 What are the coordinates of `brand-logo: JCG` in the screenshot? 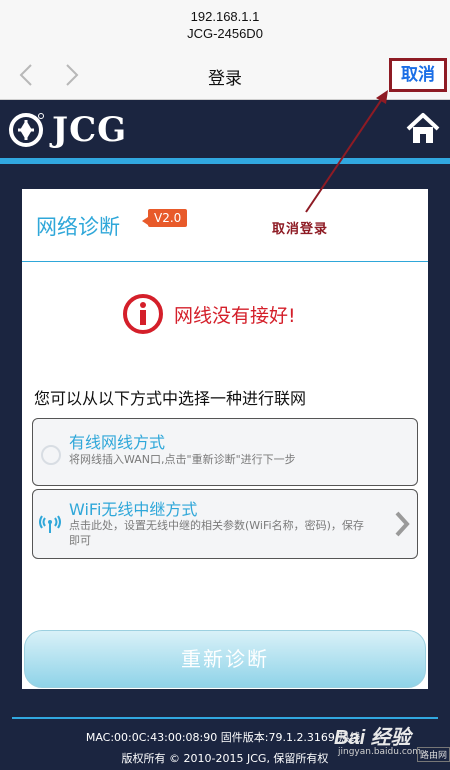 It's located at (67, 130).